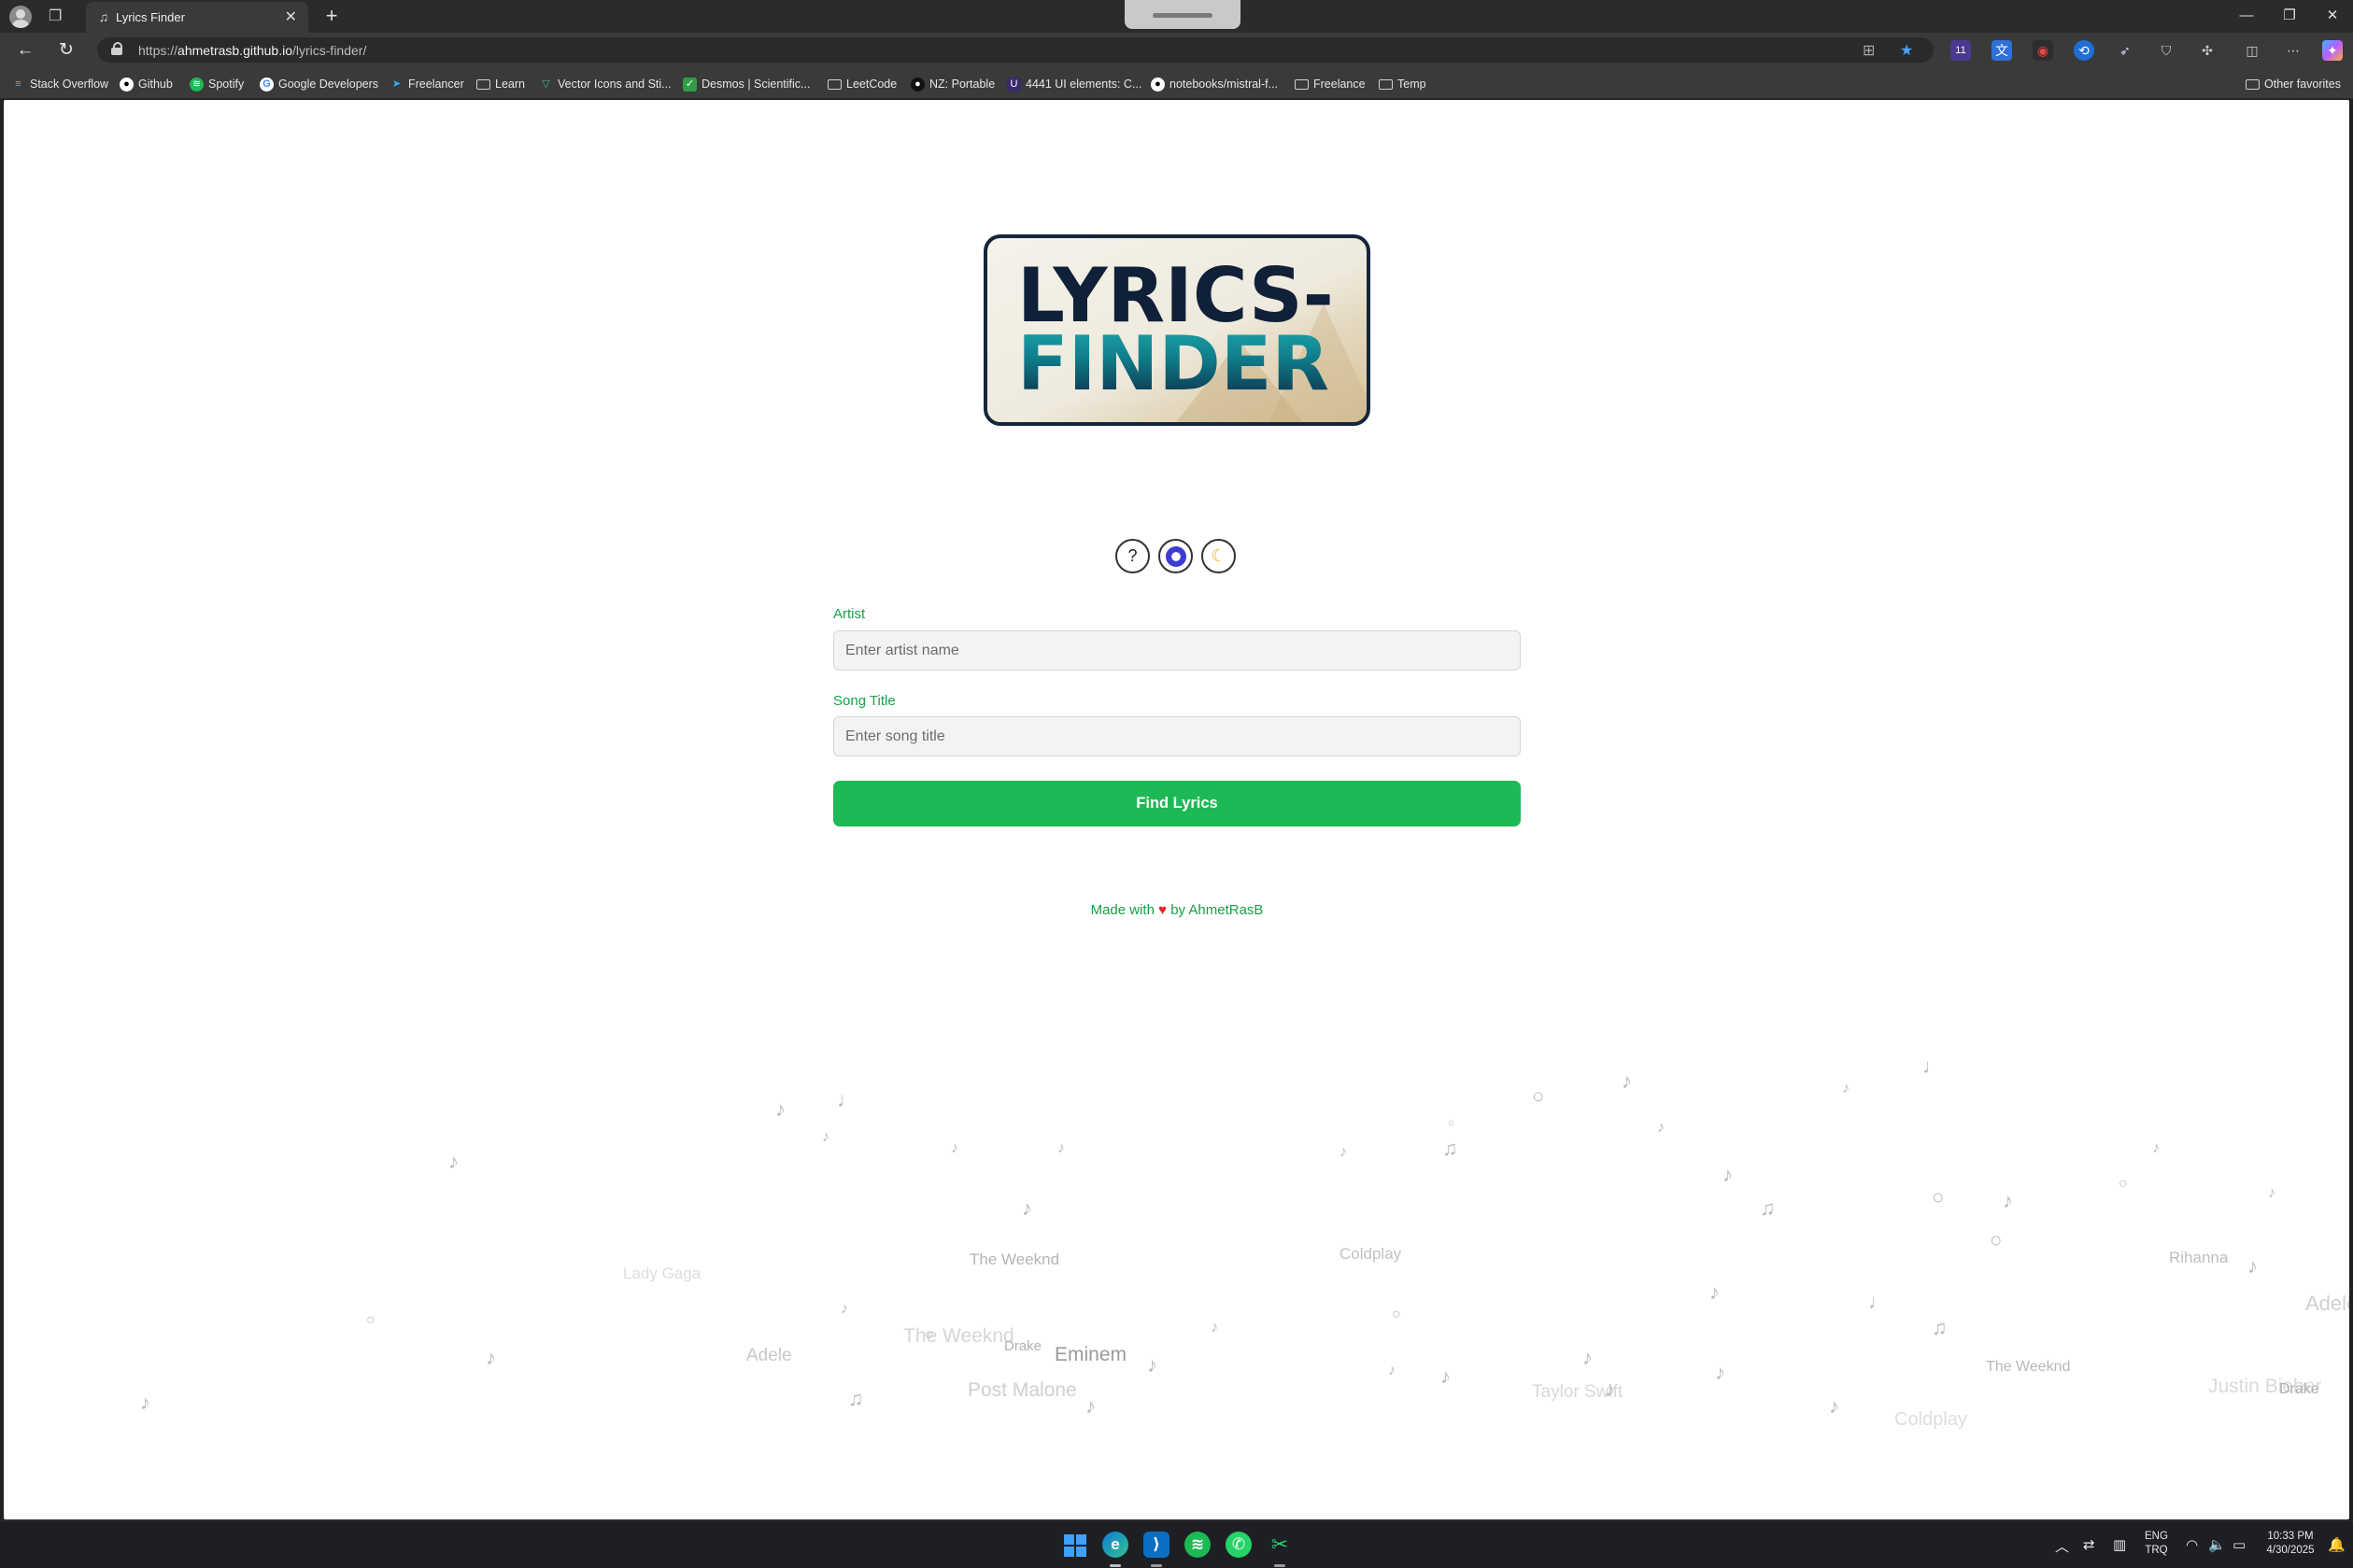 The width and height of the screenshot is (2353, 1568). What do you see at coordinates (500, 84) in the screenshot?
I see `bookmark-folder-learn: Learn` at bounding box center [500, 84].